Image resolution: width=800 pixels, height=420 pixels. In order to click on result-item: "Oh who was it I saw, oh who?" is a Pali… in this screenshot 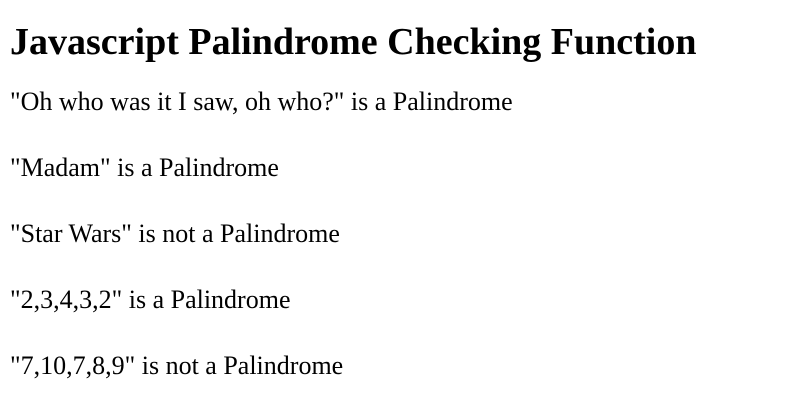, I will do `click(261, 101)`.